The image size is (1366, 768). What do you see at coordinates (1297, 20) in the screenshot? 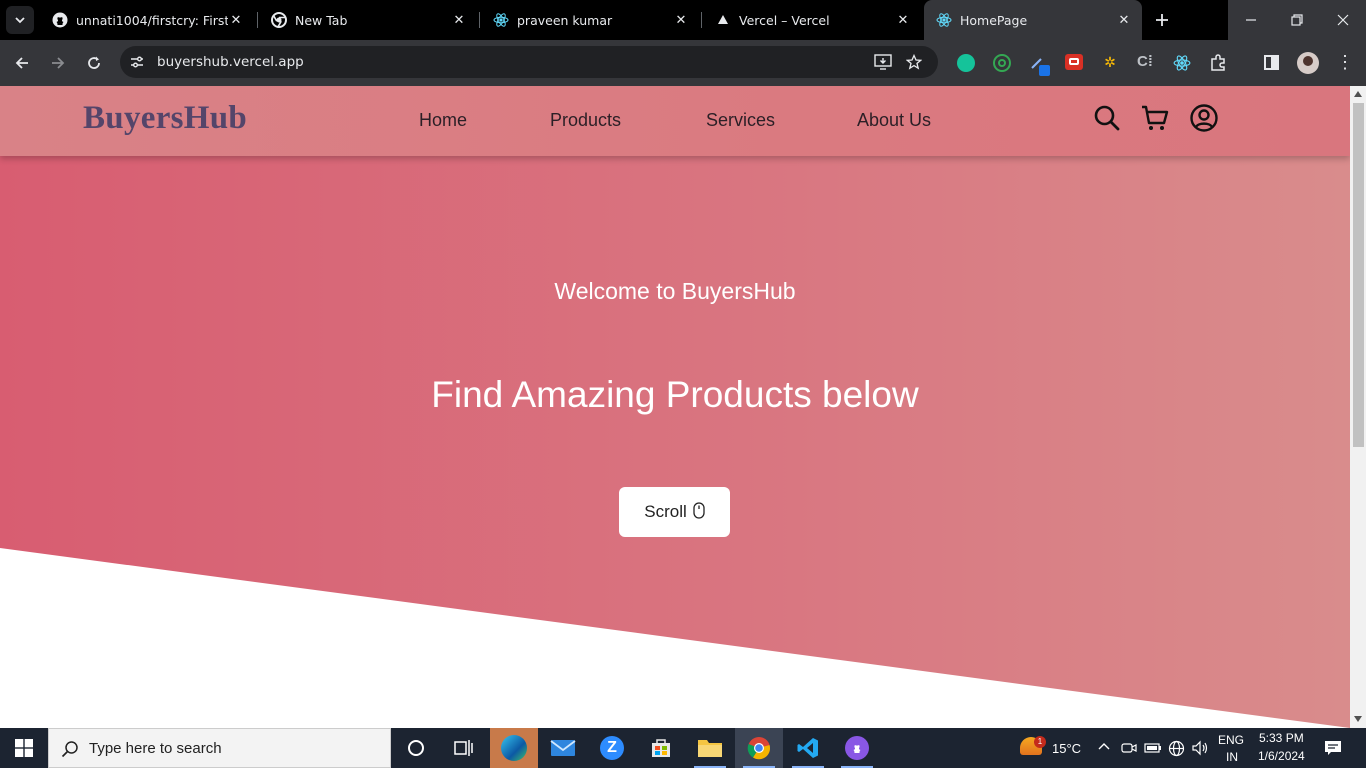
I see `restore-button` at bounding box center [1297, 20].